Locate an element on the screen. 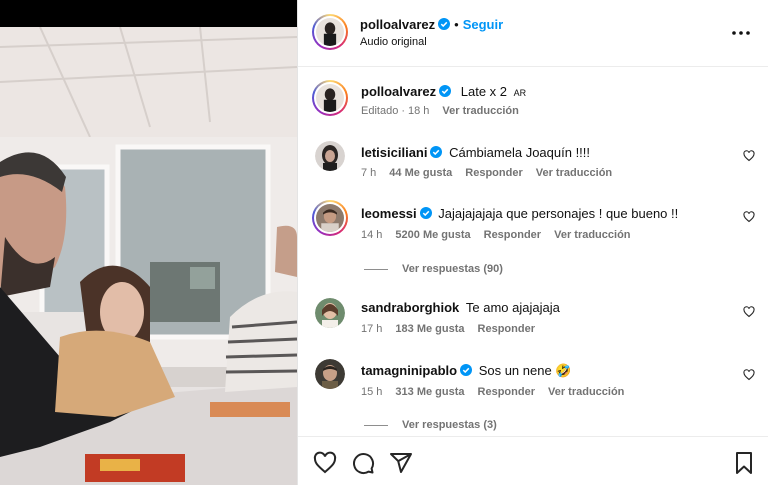  caption-translate-link: Ver traducción is located at coordinates (480, 111).